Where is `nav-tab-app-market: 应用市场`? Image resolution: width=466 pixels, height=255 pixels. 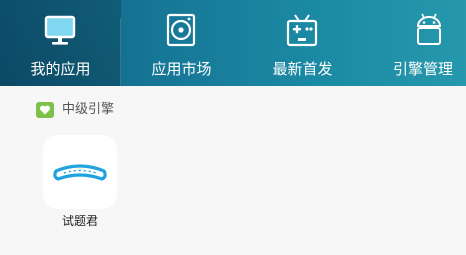
nav-tab-app-market: 应用市场 is located at coordinates (181, 43).